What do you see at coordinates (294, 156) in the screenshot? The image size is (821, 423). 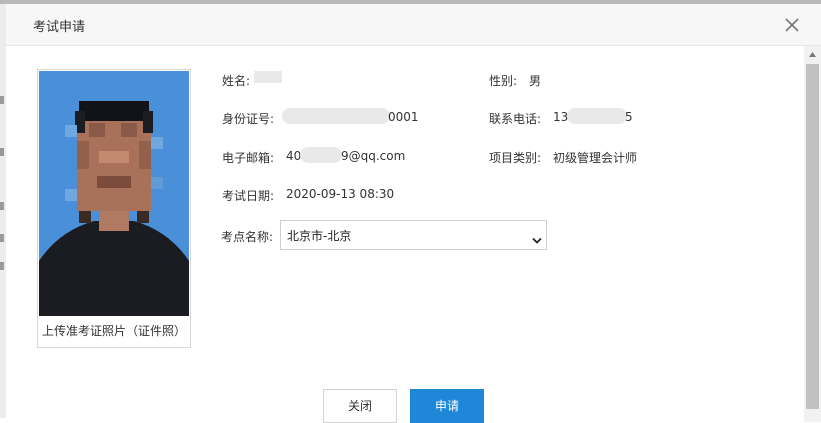 I see `email-prefix: 40` at bounding box center [294, 156].